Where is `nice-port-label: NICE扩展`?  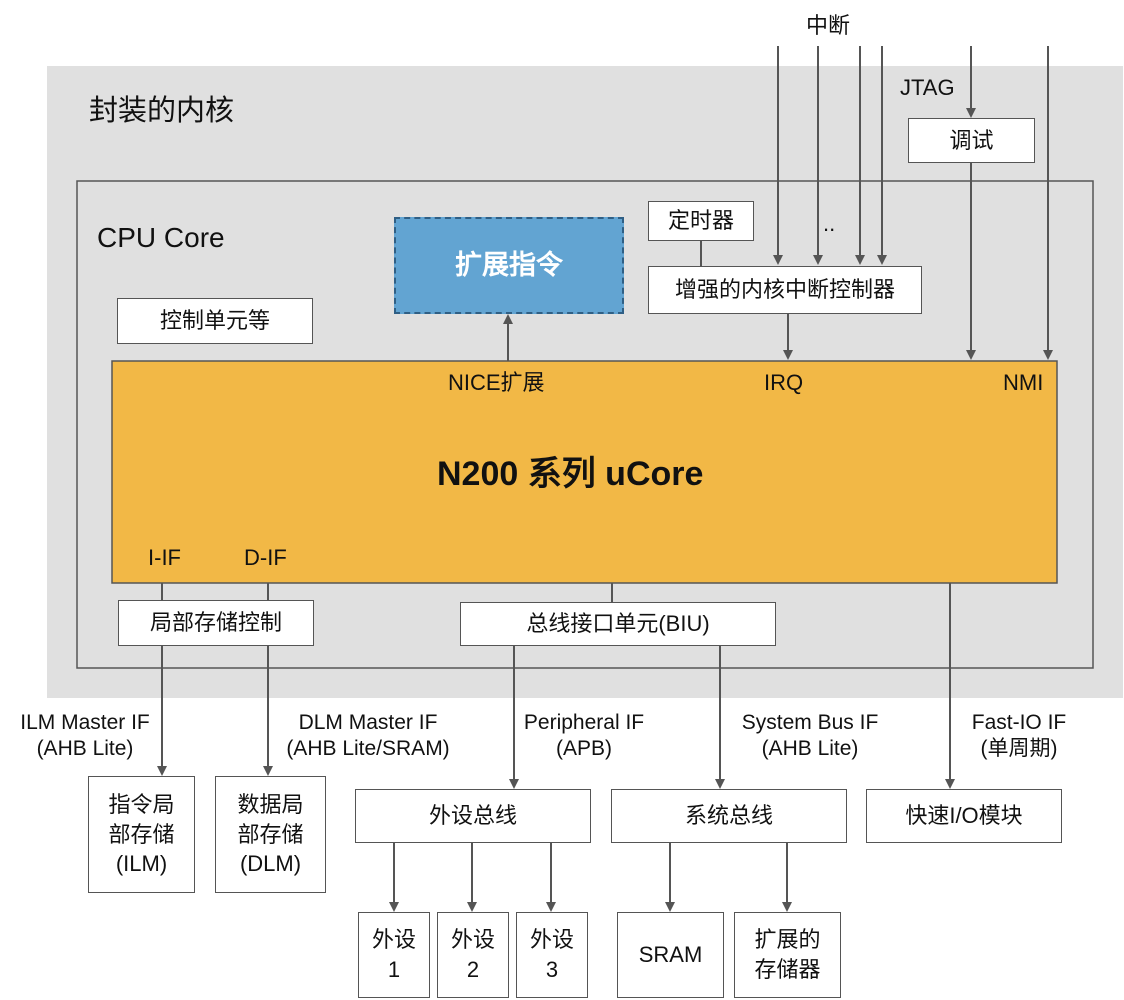 nice-port-label: NICE扩展 is located at coordinates (496, 382).